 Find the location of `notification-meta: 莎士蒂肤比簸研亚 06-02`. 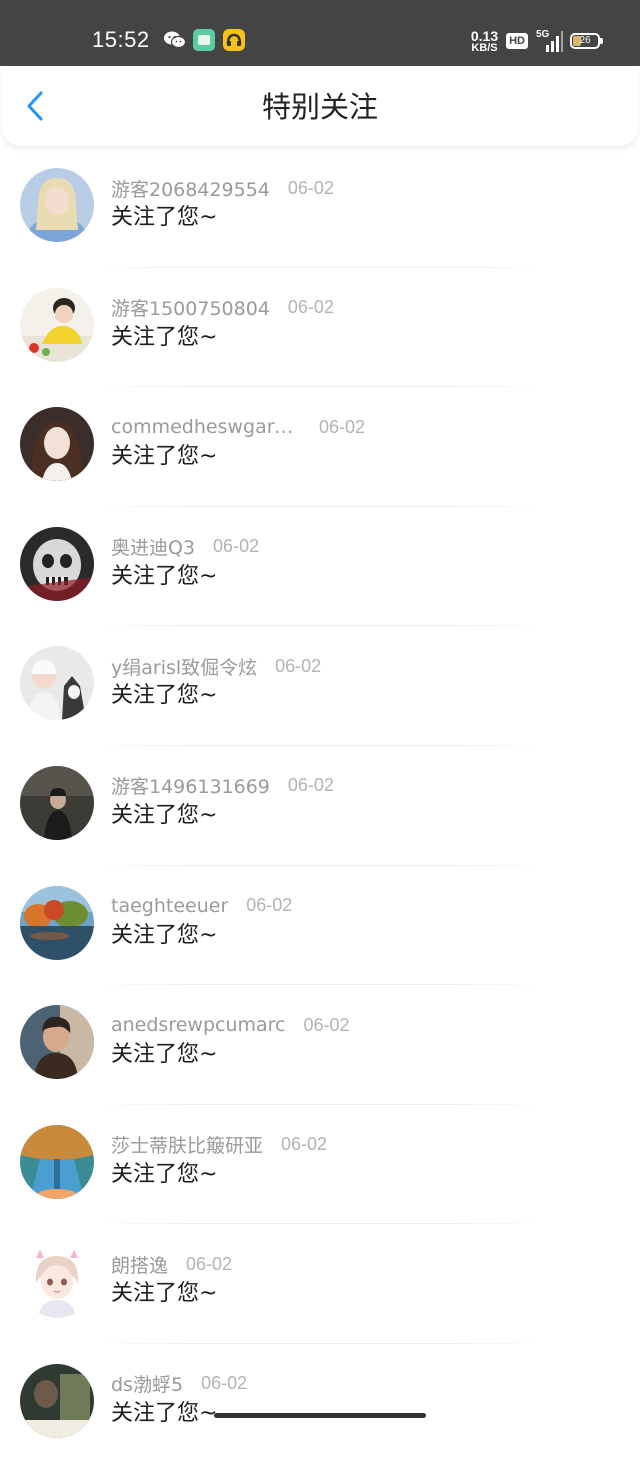

notification-meta: 莎士蒂肤比簸研亚 06-02 is located at coordinates (219, 1145).